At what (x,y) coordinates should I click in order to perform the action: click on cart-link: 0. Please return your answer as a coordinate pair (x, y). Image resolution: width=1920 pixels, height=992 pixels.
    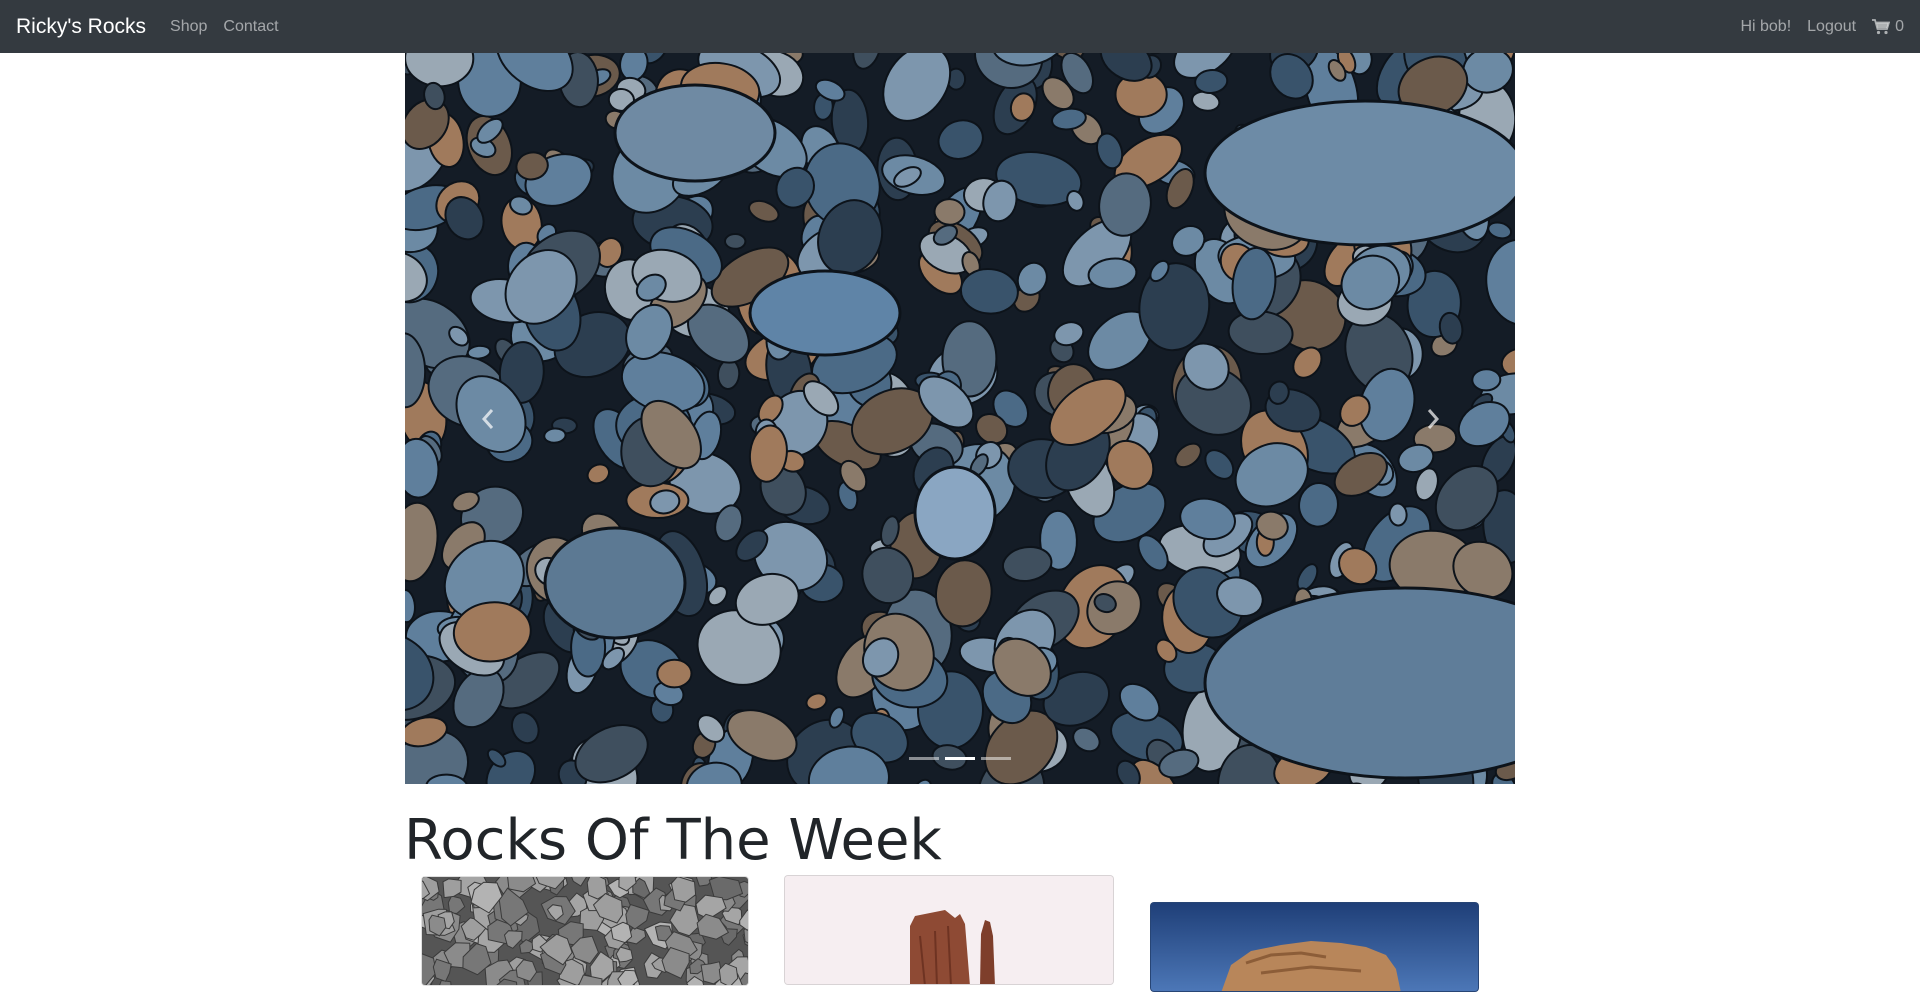
    Looking at the image, I should click on (1888, 27).